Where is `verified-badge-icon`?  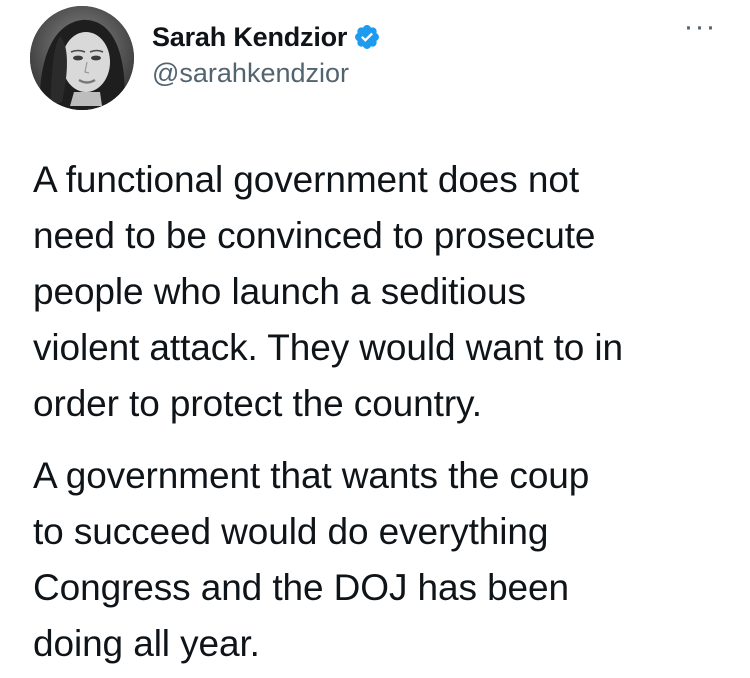 verified-badge-icon is located at coordinates (367, 37).